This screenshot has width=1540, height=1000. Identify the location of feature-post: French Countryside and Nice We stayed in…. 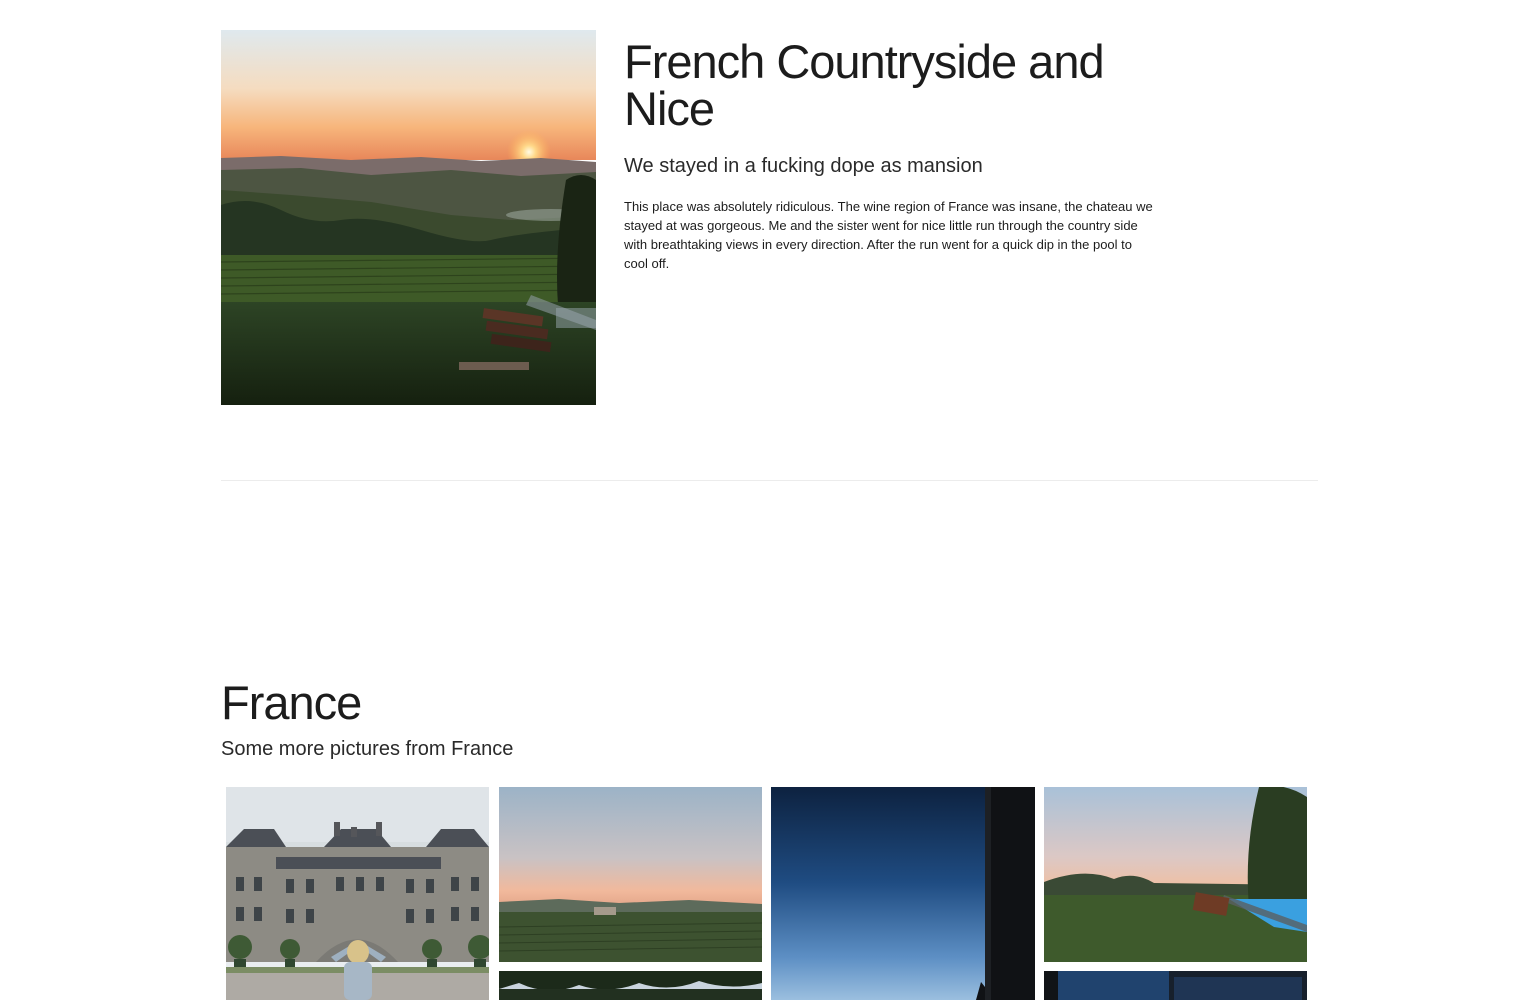
(894, 155).